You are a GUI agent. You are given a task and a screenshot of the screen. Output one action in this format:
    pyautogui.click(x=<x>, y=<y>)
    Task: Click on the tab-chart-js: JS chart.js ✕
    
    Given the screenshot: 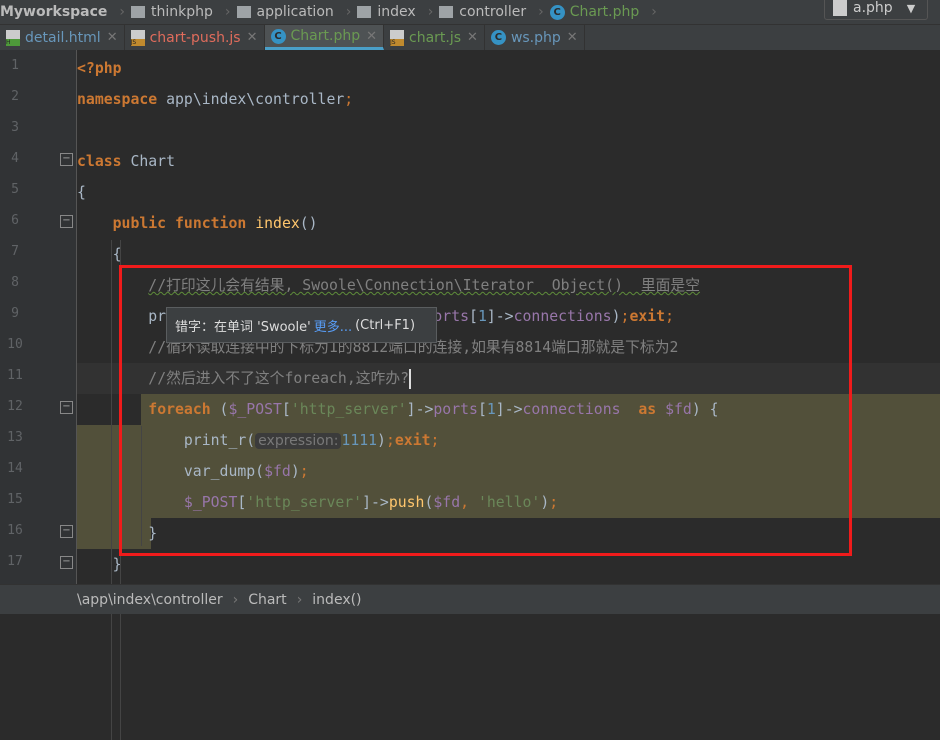 What is the action you would take?
    pyautogui.click(x=434, y=37)
    